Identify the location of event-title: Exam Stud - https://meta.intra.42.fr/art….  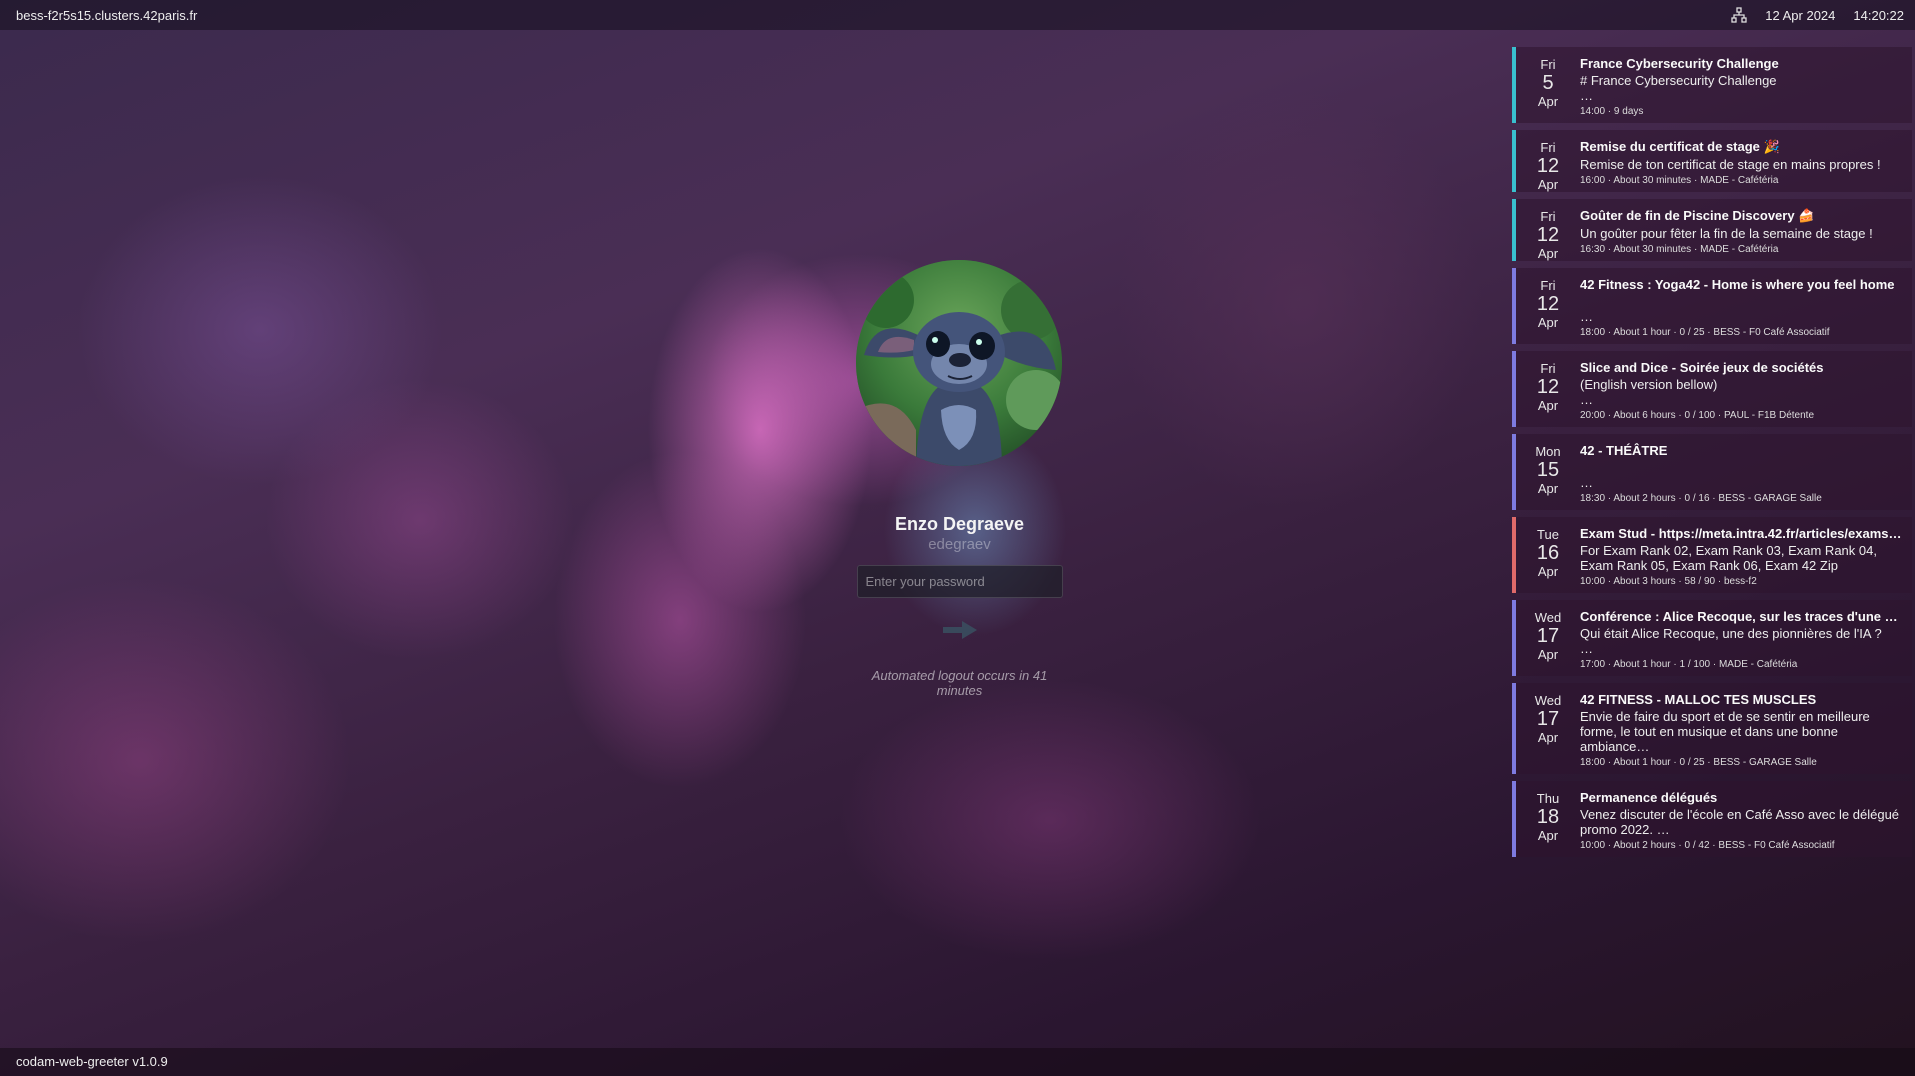
(1742, 533).